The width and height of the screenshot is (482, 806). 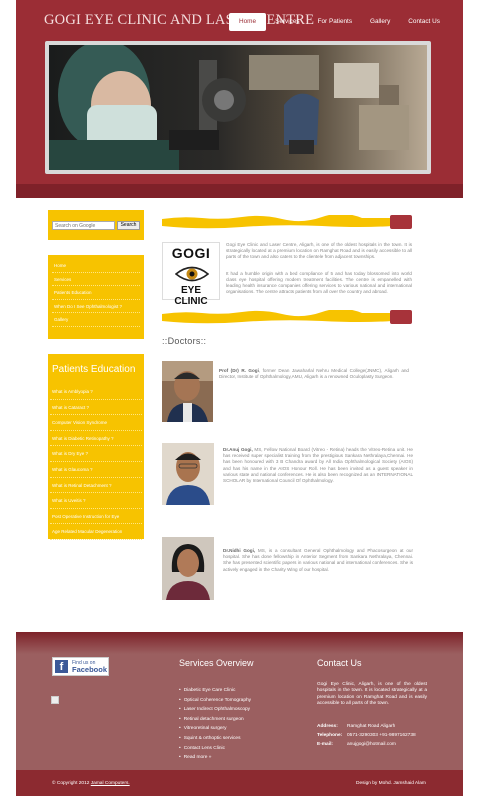 What do you see at coordinates (424, 22) in the screenshot?
I see `nav-contact-us: Contact Us` at bounding box center [424, 22].